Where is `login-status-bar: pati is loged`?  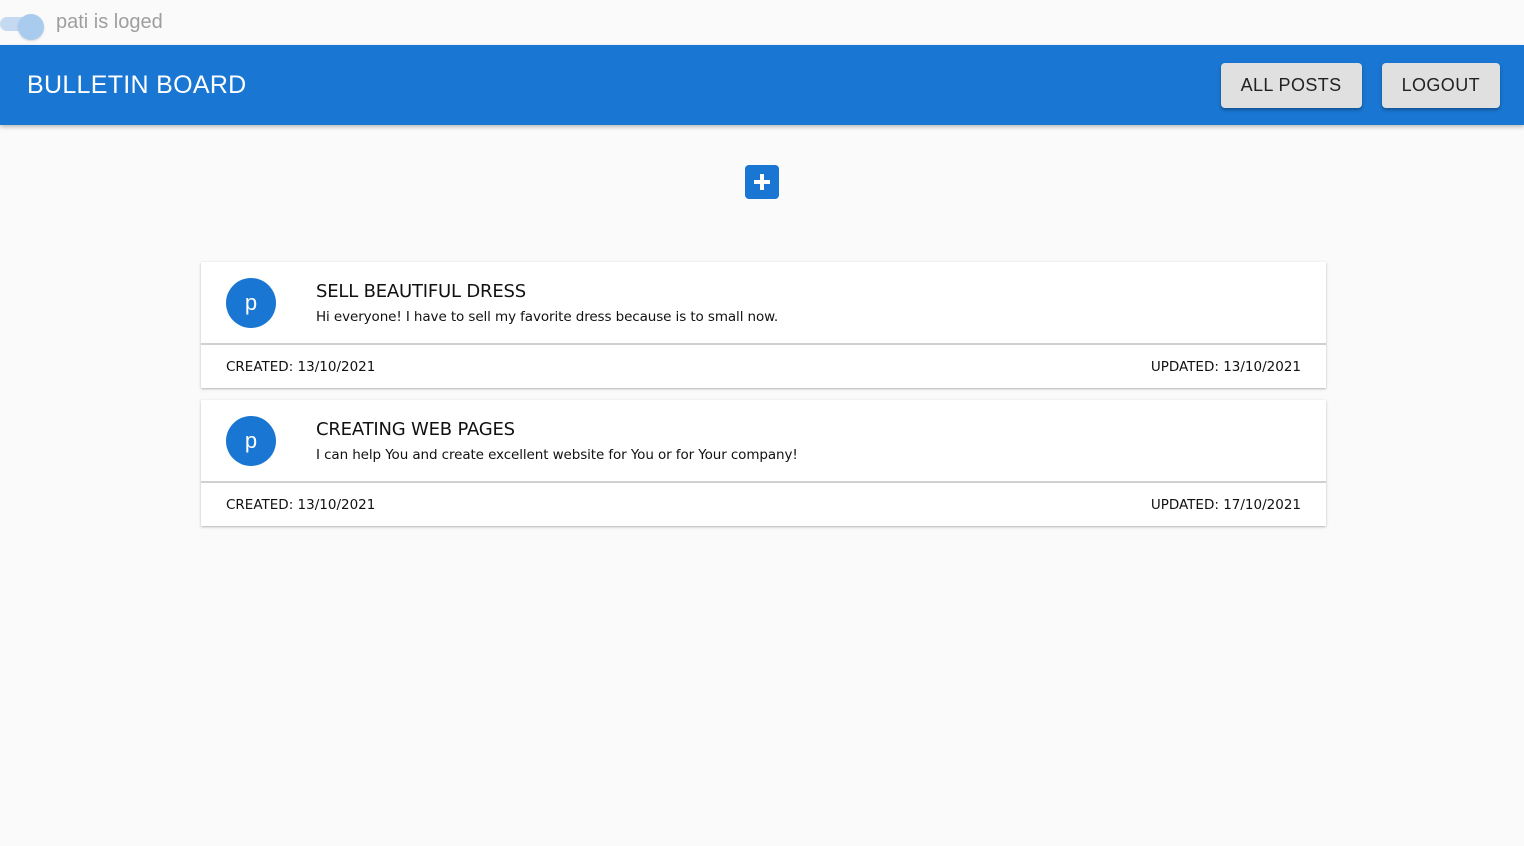 login-status-bar: pati is loged is located at coordinates (762, 22).